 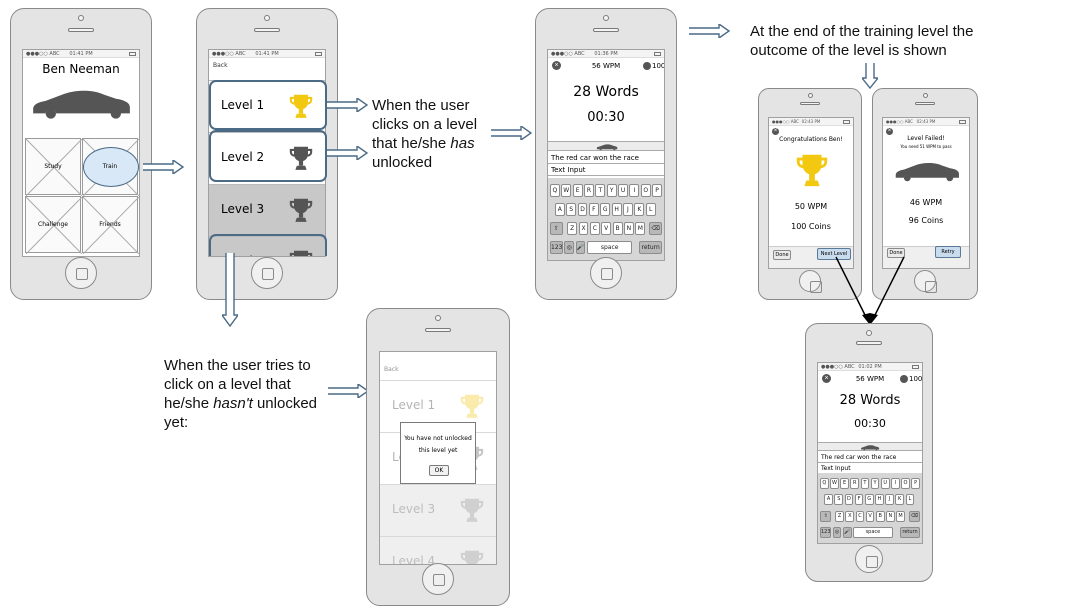 What do you see at coordinates (110, 225) in the screenshot?
I see `menu-friends: Friends` at bounding box center [110, 225].